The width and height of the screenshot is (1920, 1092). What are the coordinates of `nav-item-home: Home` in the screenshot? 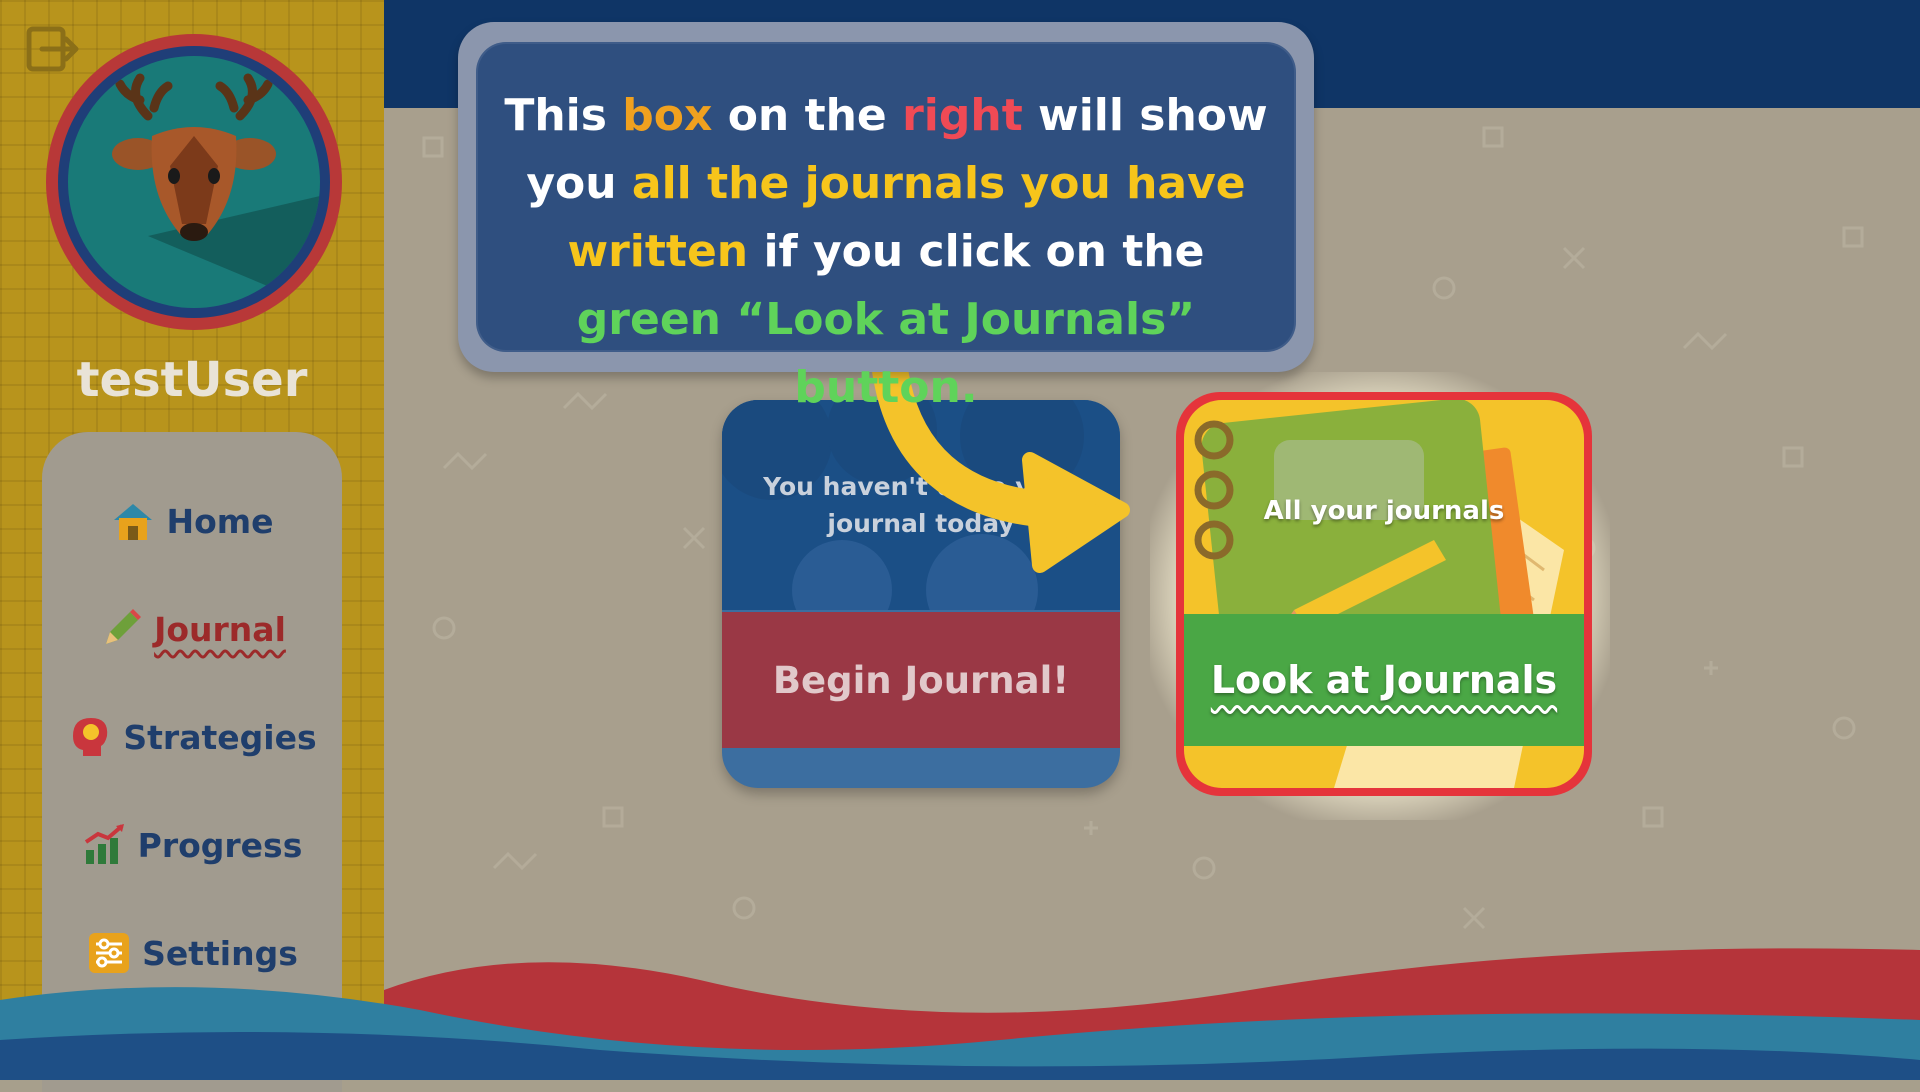 It's located at (192, 521).